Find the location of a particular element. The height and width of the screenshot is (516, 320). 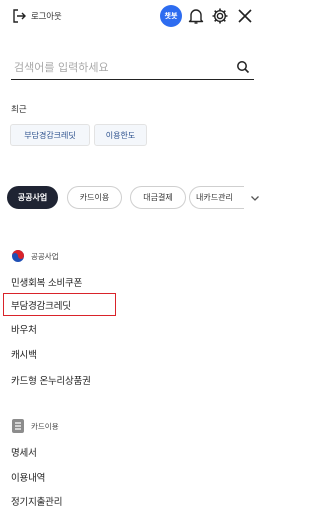

menu-item: 정기지출관리 is located at coordinates (36, 501).